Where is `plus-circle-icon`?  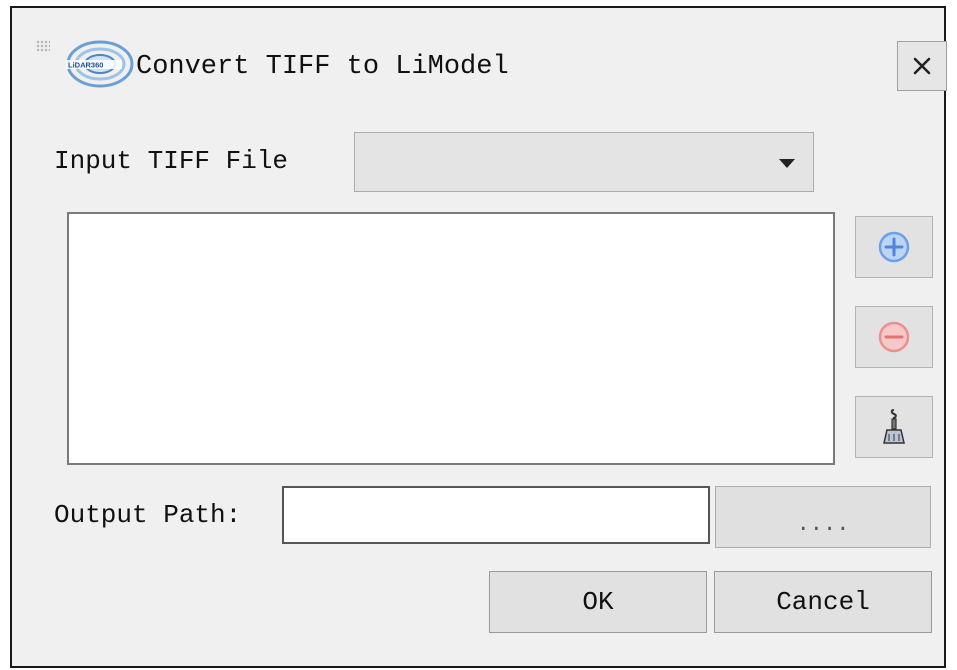 plus-circle-icon is located at coordinates (894, 247).